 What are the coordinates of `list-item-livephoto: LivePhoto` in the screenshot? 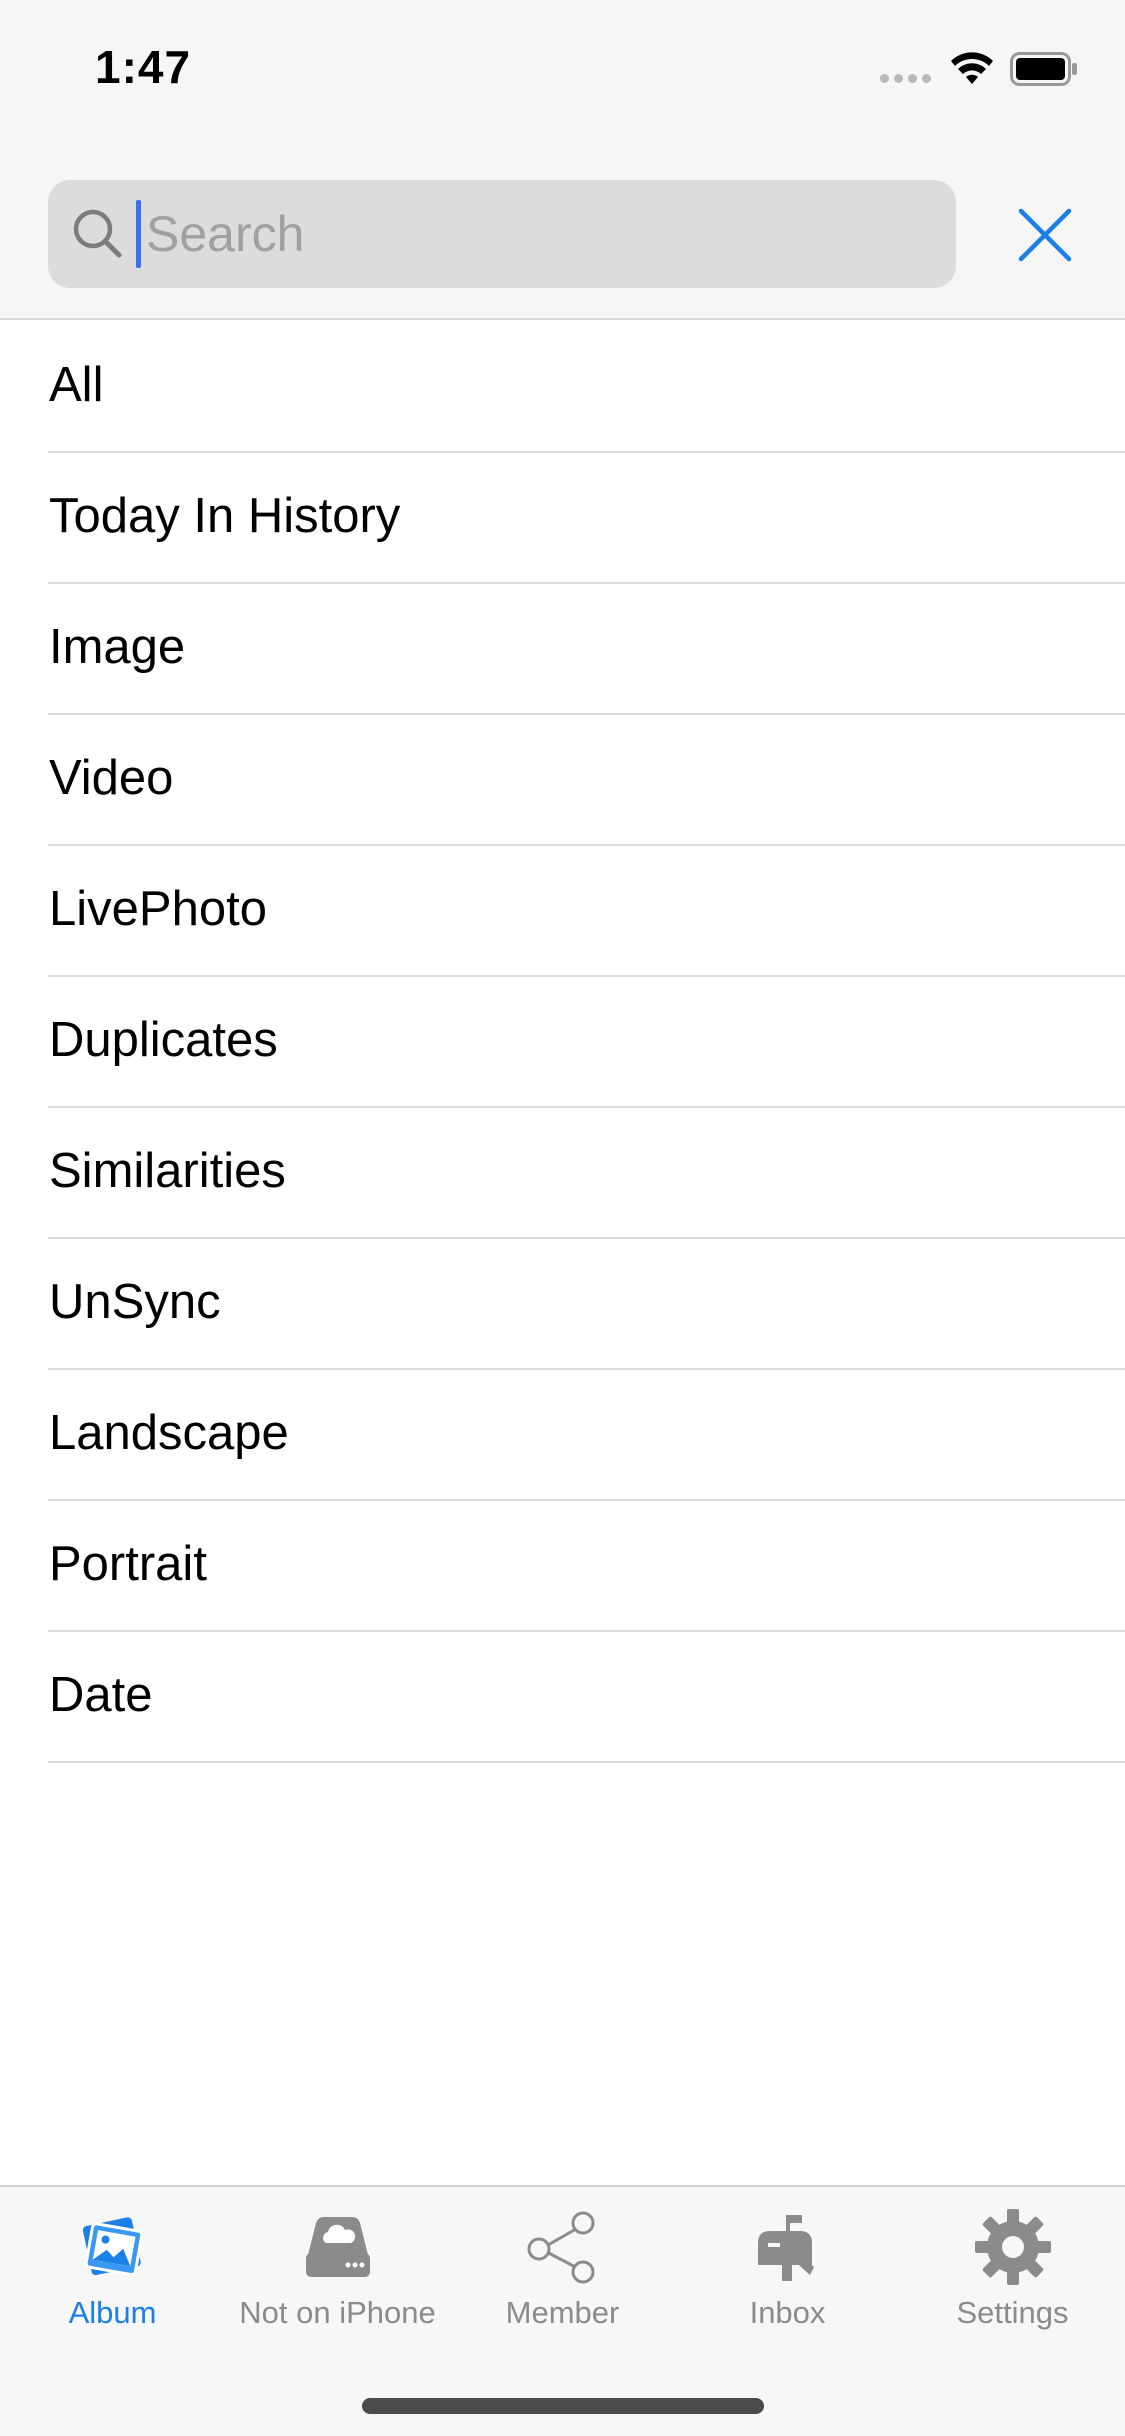 It's located at (562, 910).